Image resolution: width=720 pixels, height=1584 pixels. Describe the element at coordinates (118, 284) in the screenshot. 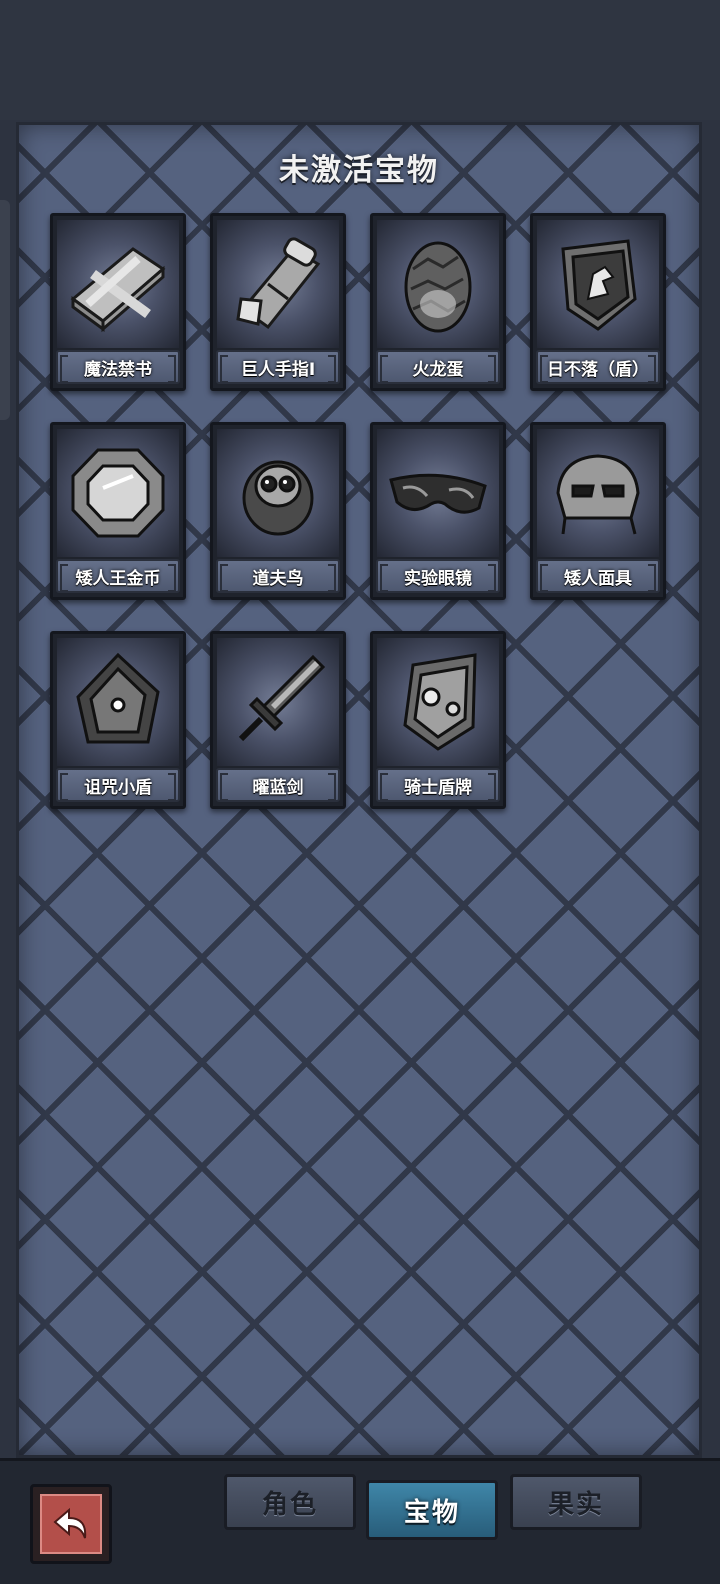

I see `spellbook-icon` at that location.